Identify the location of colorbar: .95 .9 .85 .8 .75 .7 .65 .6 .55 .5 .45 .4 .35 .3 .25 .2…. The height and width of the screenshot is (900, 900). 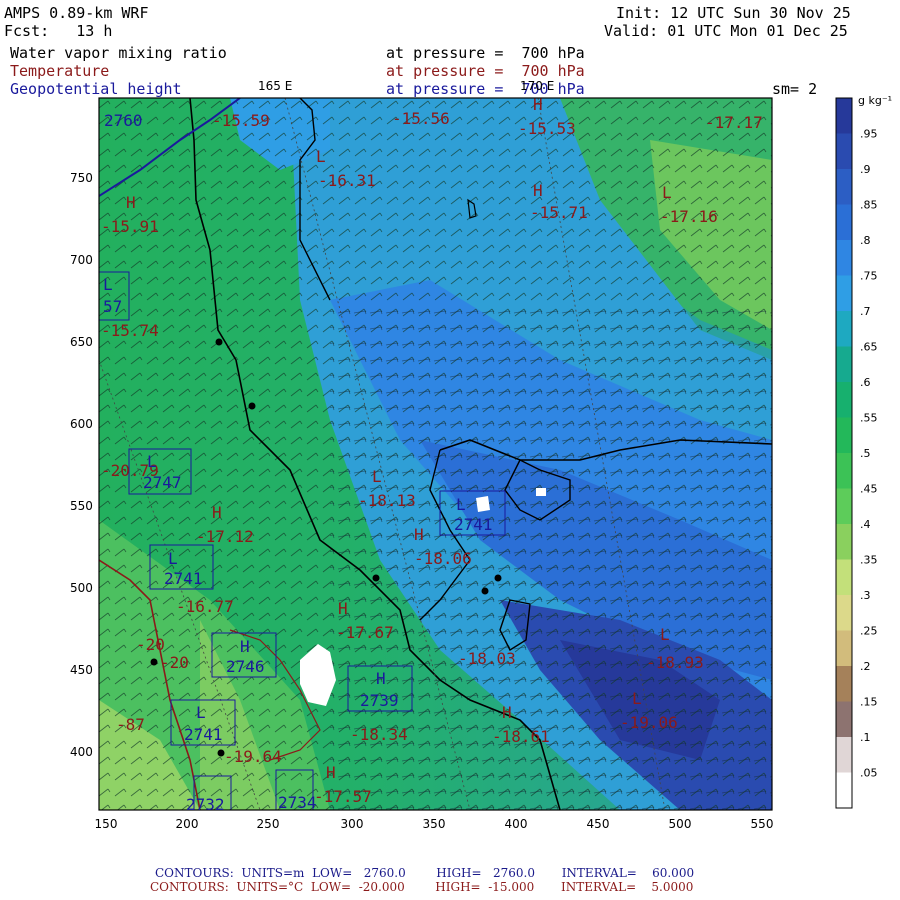
(856, 453).